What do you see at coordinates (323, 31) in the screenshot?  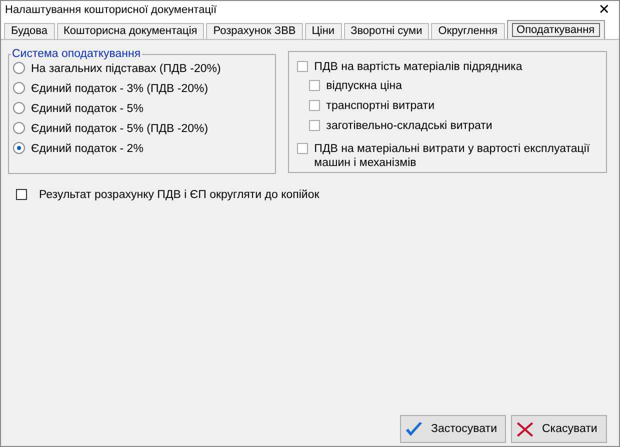 I see `tab: Ціни` at bounding box center [323, 31].